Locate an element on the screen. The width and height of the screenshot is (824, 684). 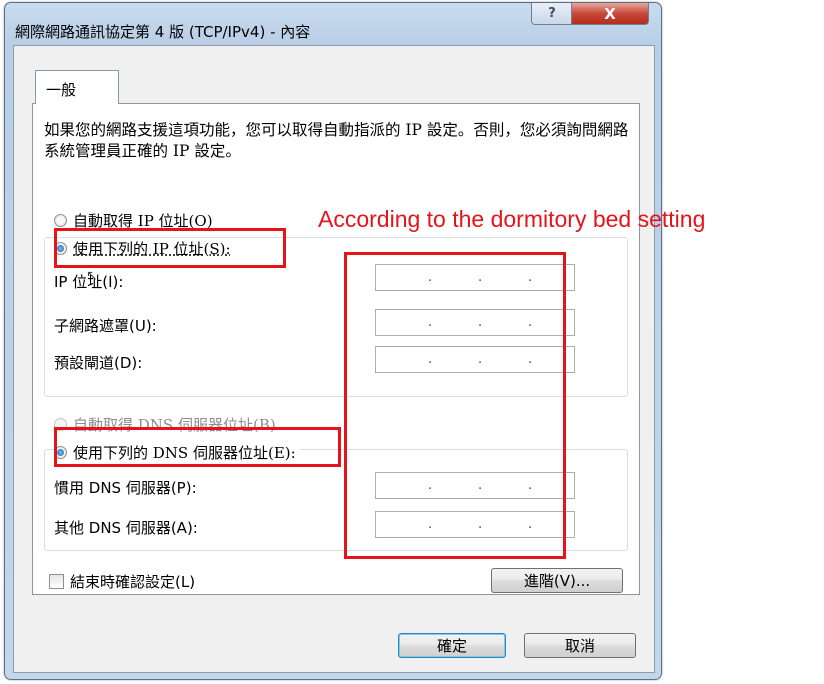
highlight-dns-radio is located at coordinates (197, 447).